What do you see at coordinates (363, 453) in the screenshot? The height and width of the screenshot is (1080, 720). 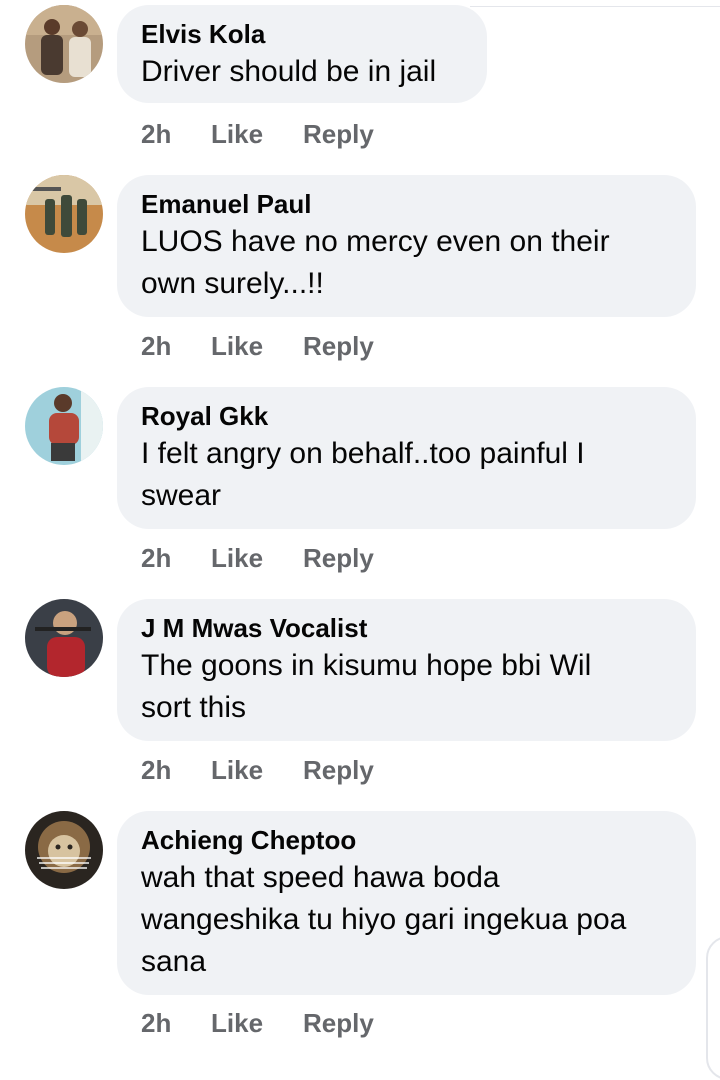 I see `comment-text-line: I felt angry on behalf..too painful I` at bounding box center [363, 453].